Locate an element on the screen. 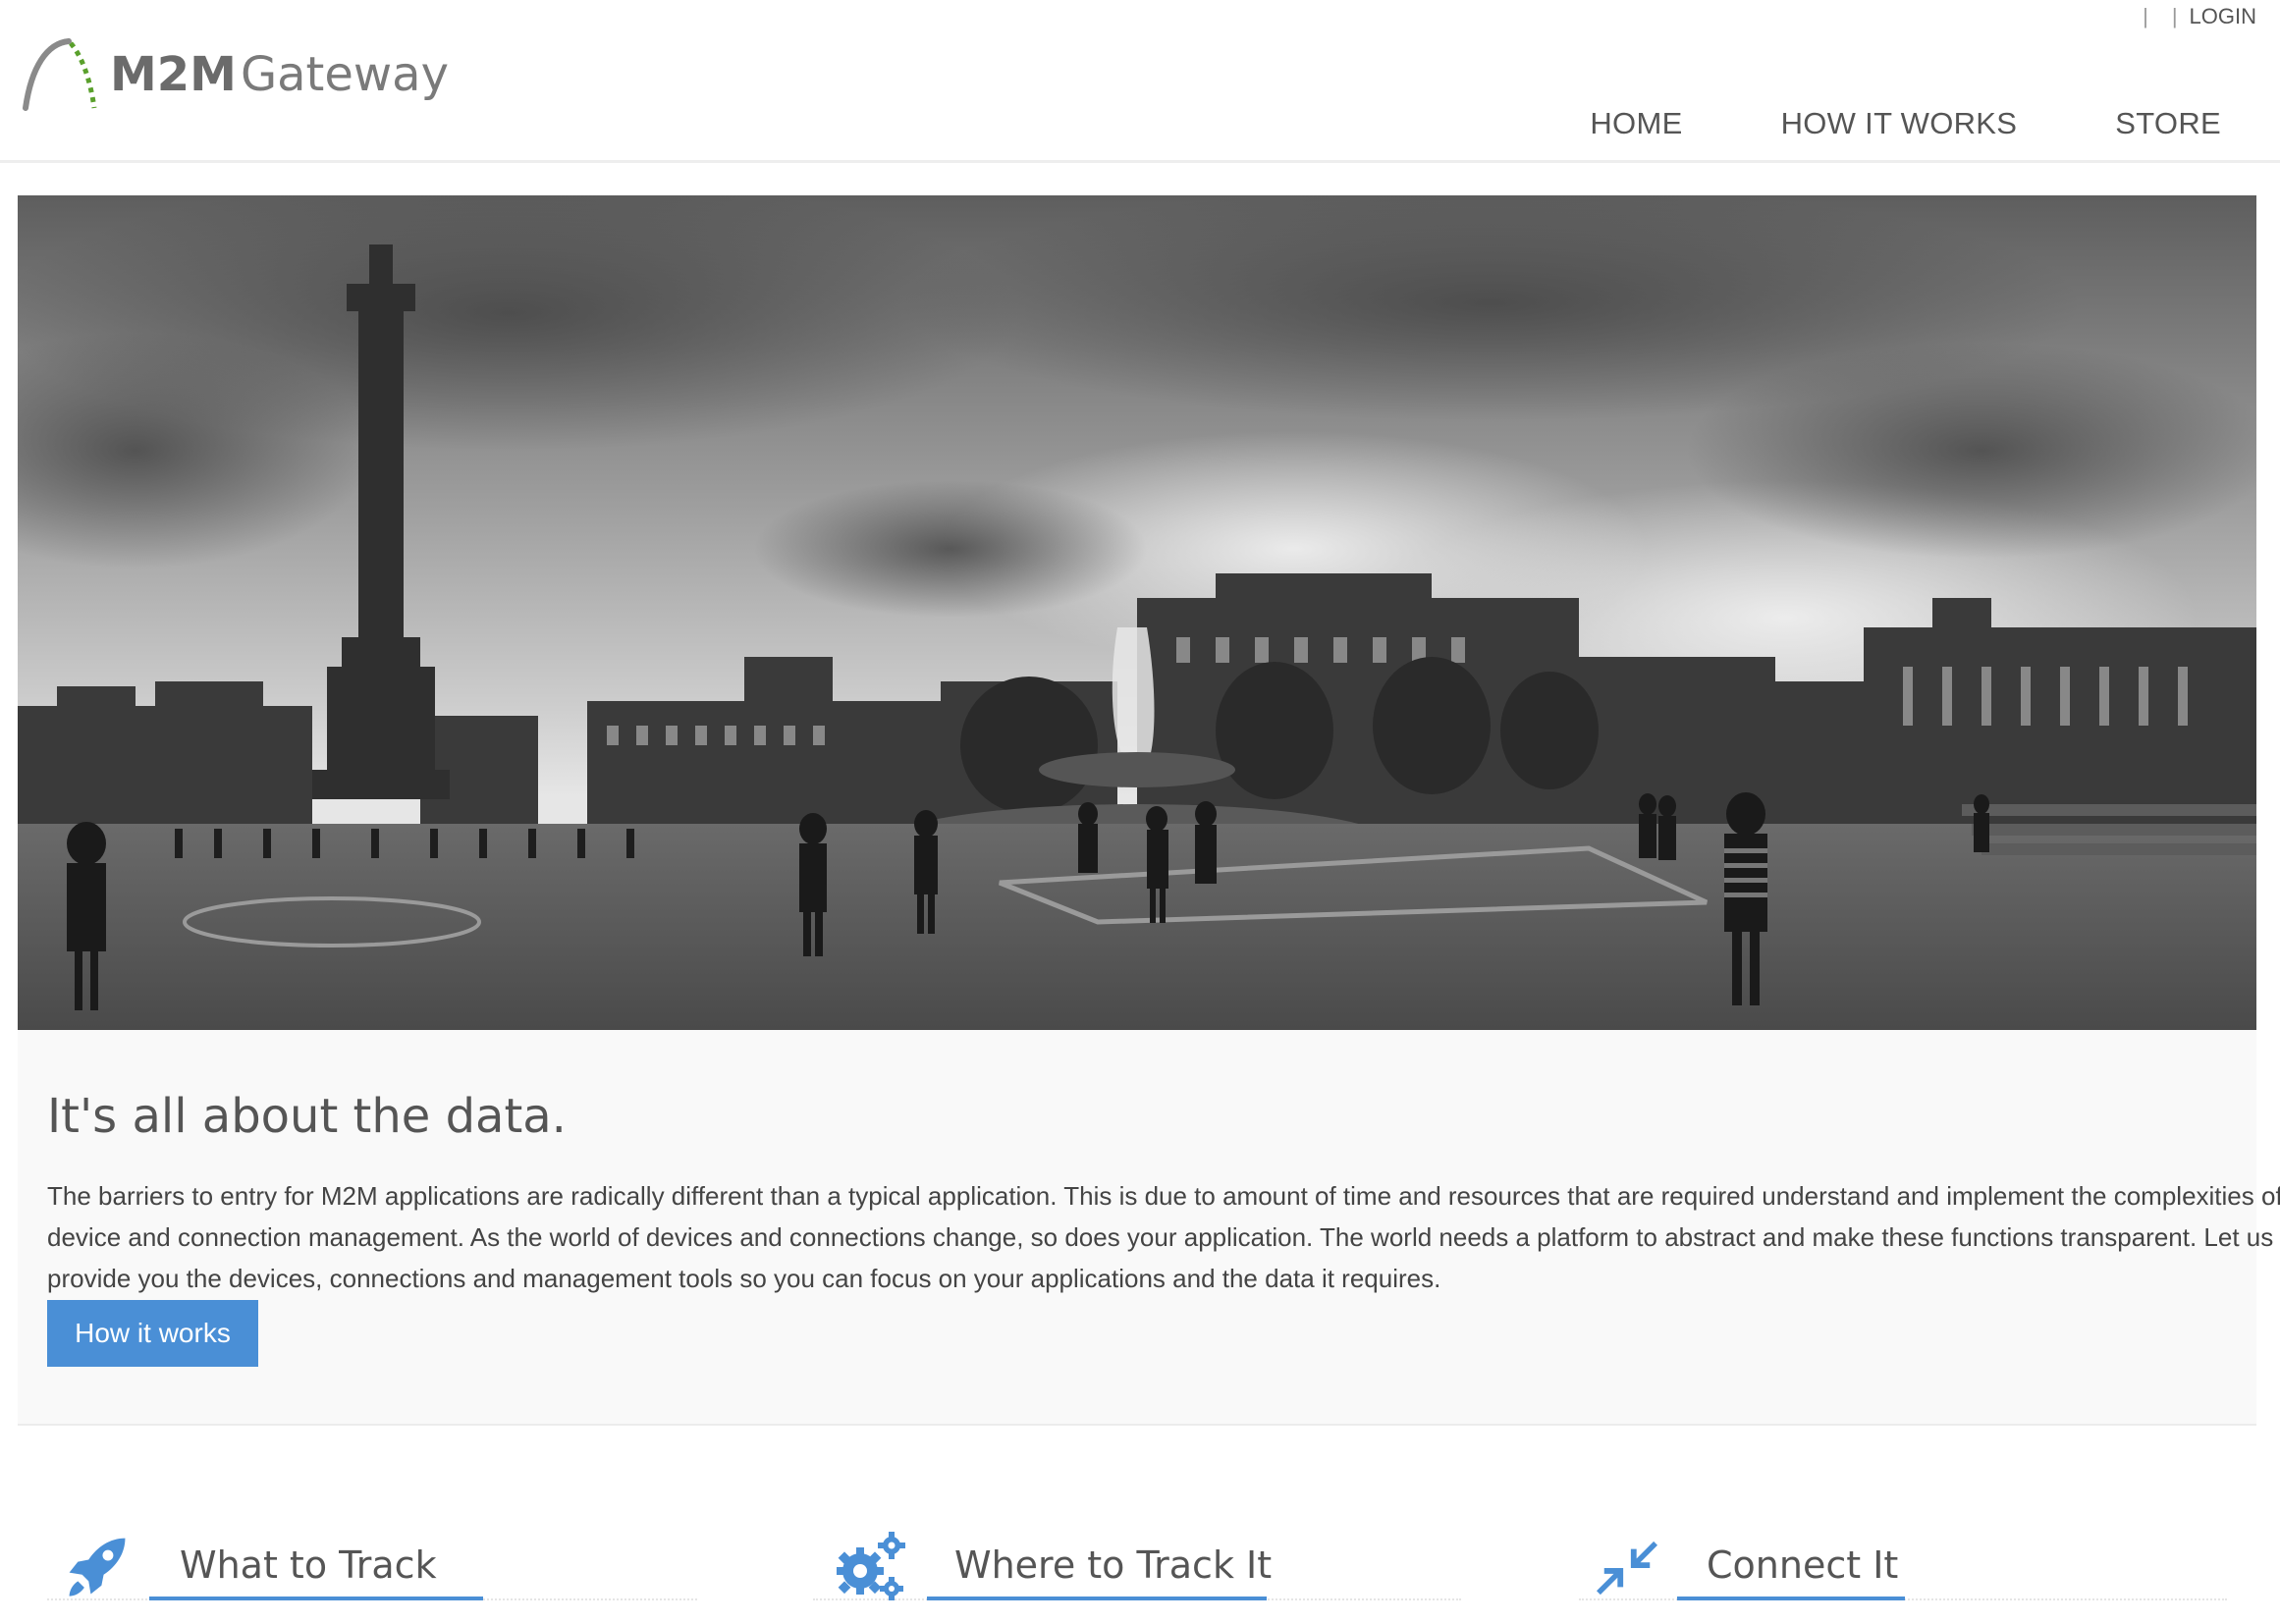  nav-store: STORE is located at coordinates (2168, 123).